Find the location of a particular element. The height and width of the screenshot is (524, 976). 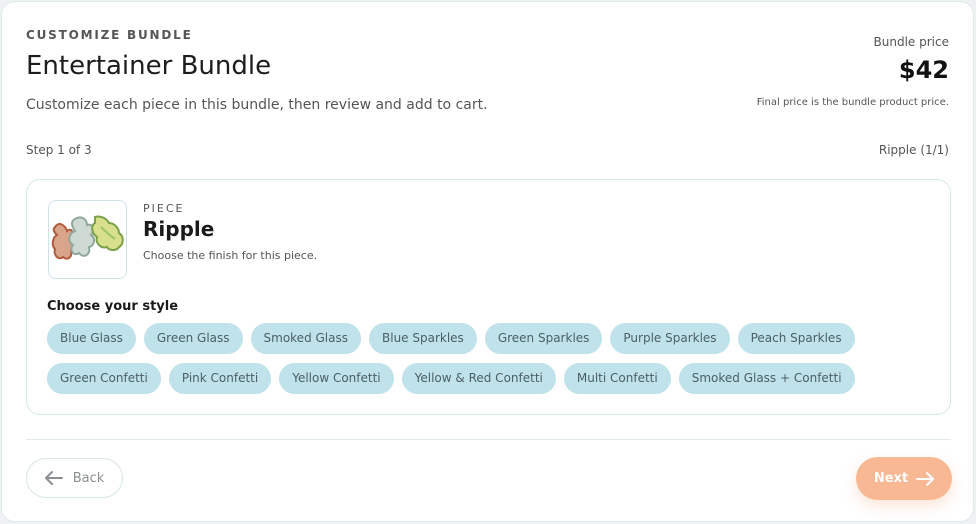

bundle-price-label: Bundle price is located at coordinates (911, 42).